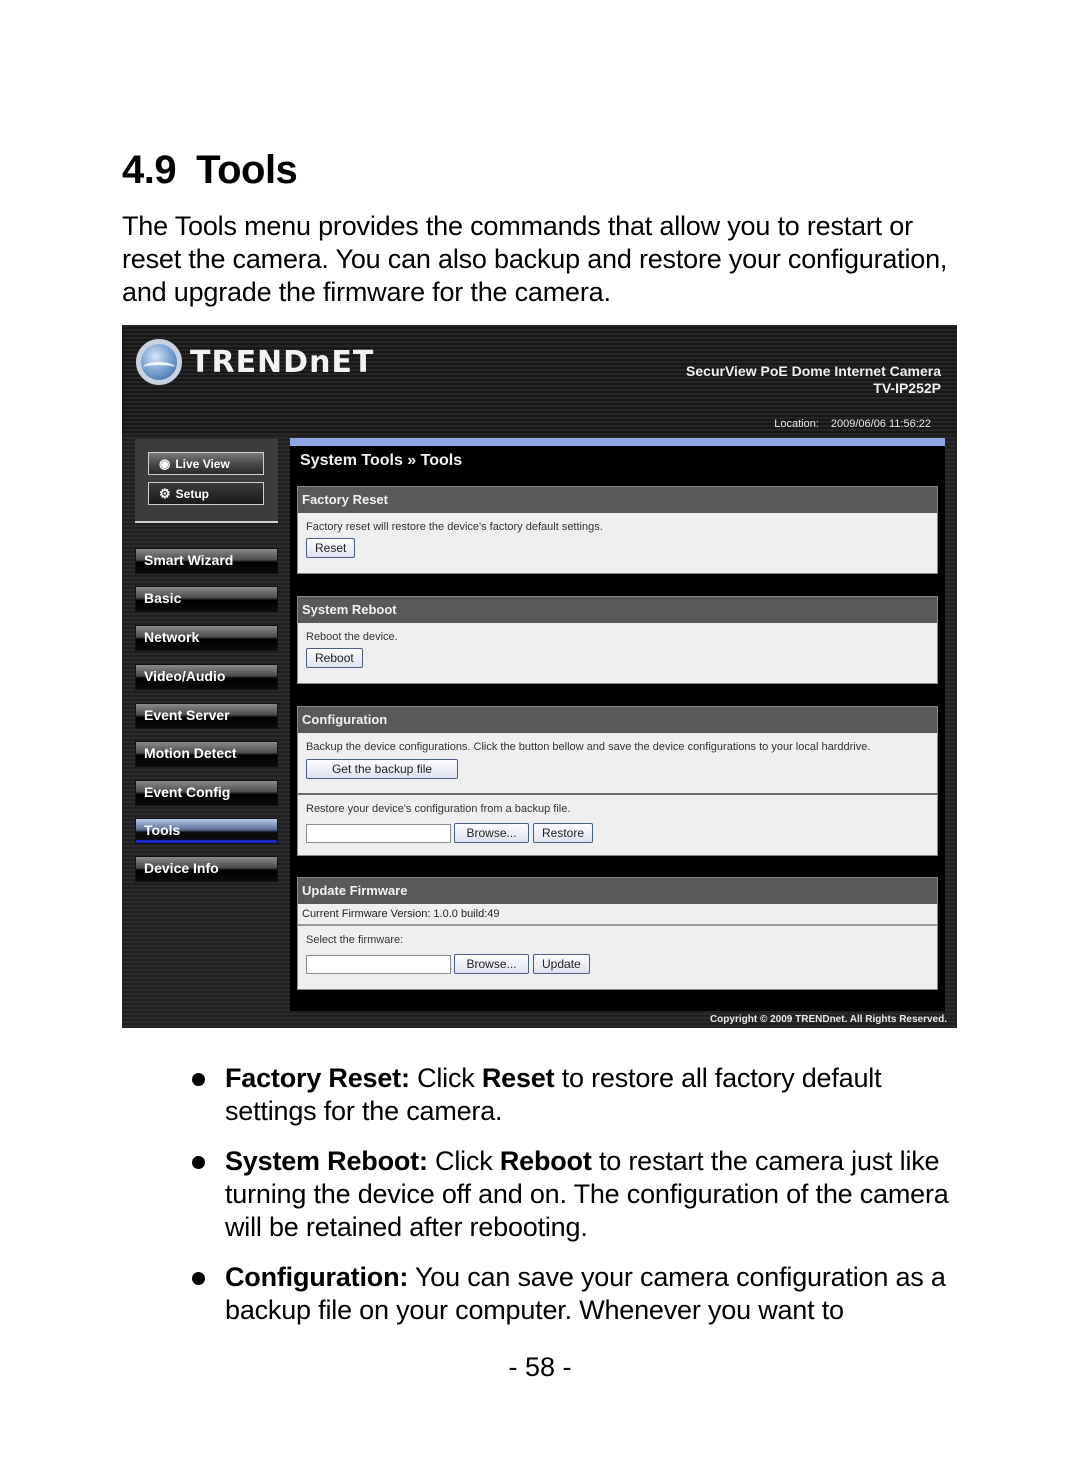 The image size is (1080, 1483). Describe the element at coordinates (165, 463) in the screenshot. I see `eye-icon: ◉` at that location.